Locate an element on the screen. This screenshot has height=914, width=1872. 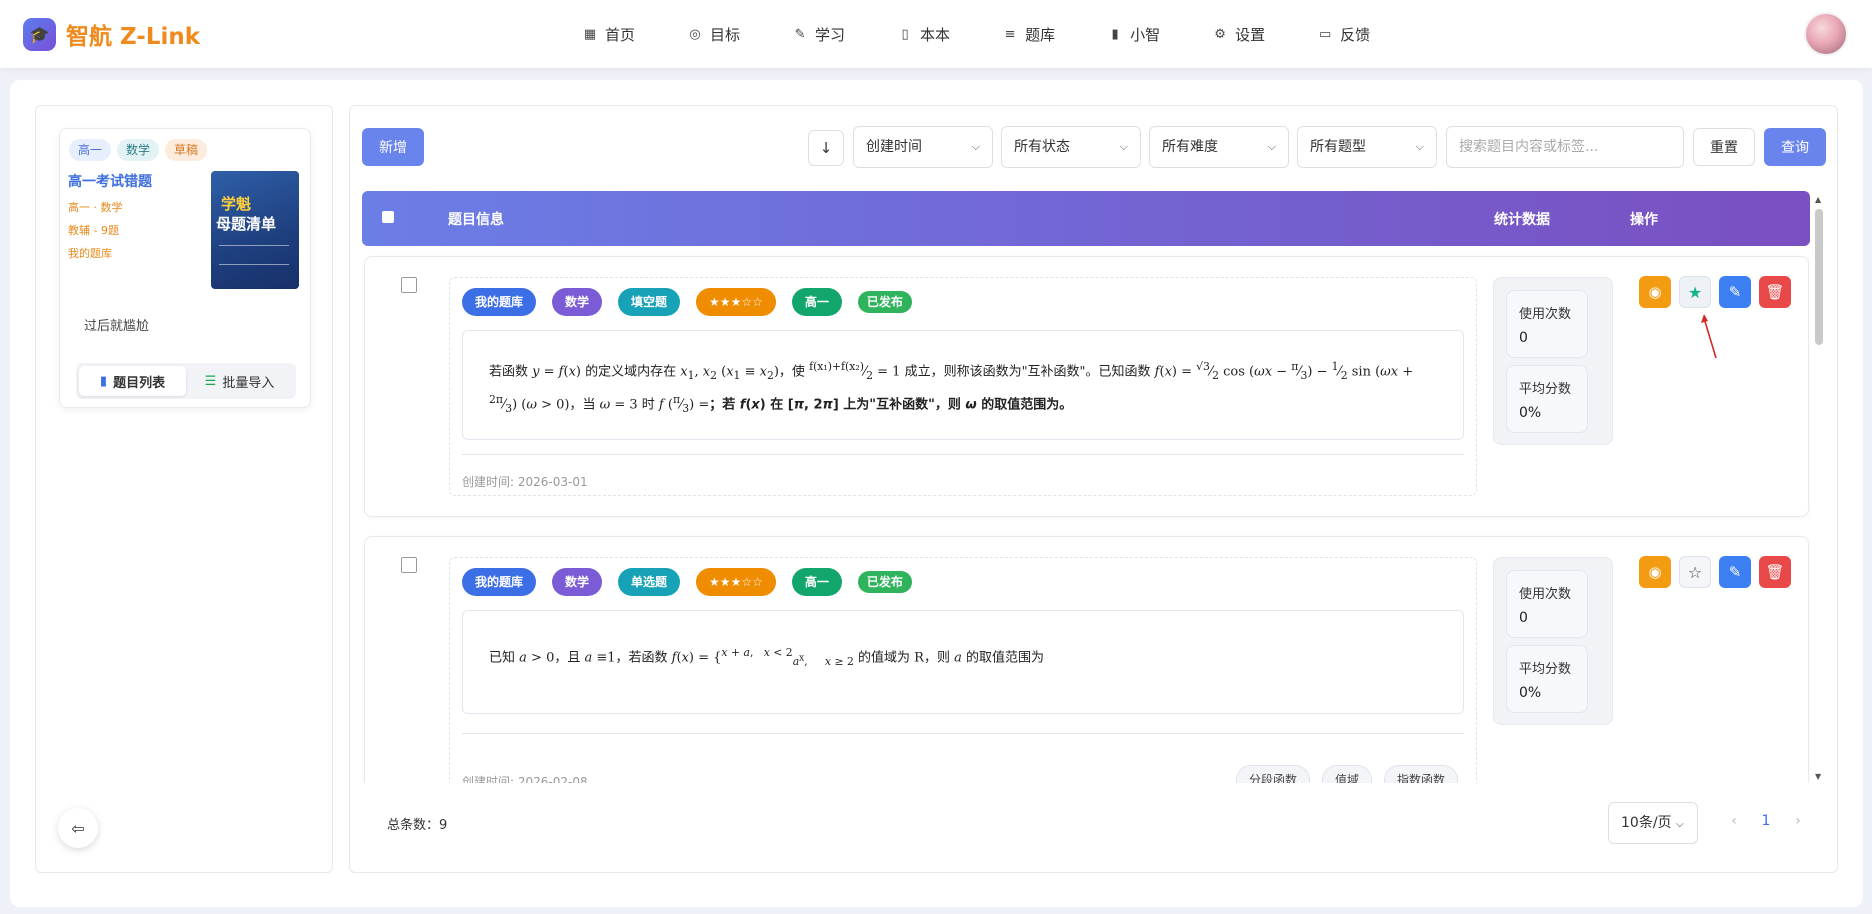
page-size-select: 10条/页 ⌵ is located at coordinates (1653, 823).